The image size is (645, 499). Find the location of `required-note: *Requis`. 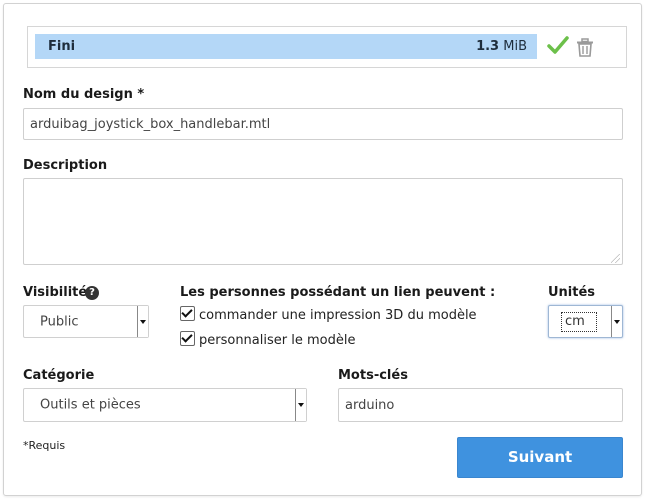

required-note: *Requis is located at coordinates (44, 445).